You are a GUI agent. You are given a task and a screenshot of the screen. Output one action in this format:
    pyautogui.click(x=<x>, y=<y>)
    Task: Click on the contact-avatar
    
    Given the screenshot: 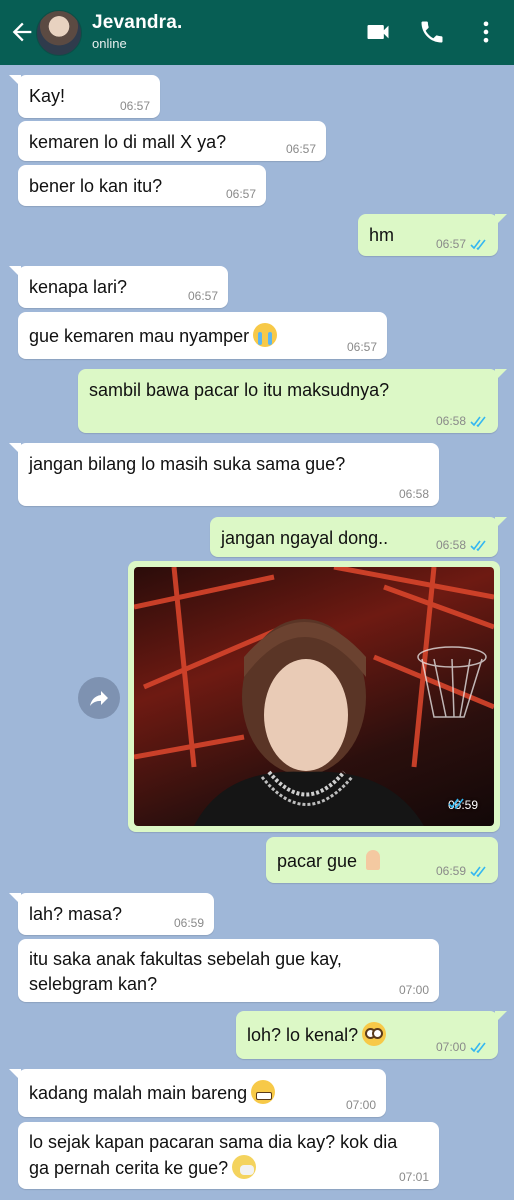 What is the action you would take?
    pyautogui.click(x=59, y=33)
    